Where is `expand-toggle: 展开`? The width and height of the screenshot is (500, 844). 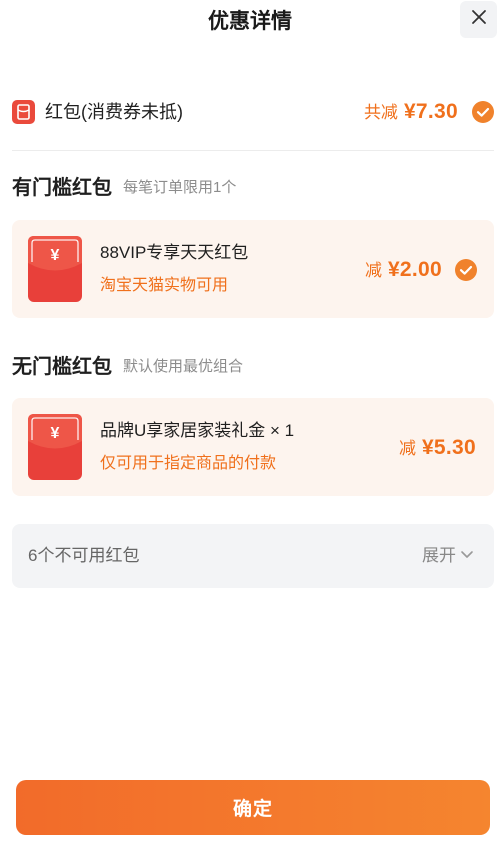
expand-toggle: 展开 is located at coordinates (448, 556).